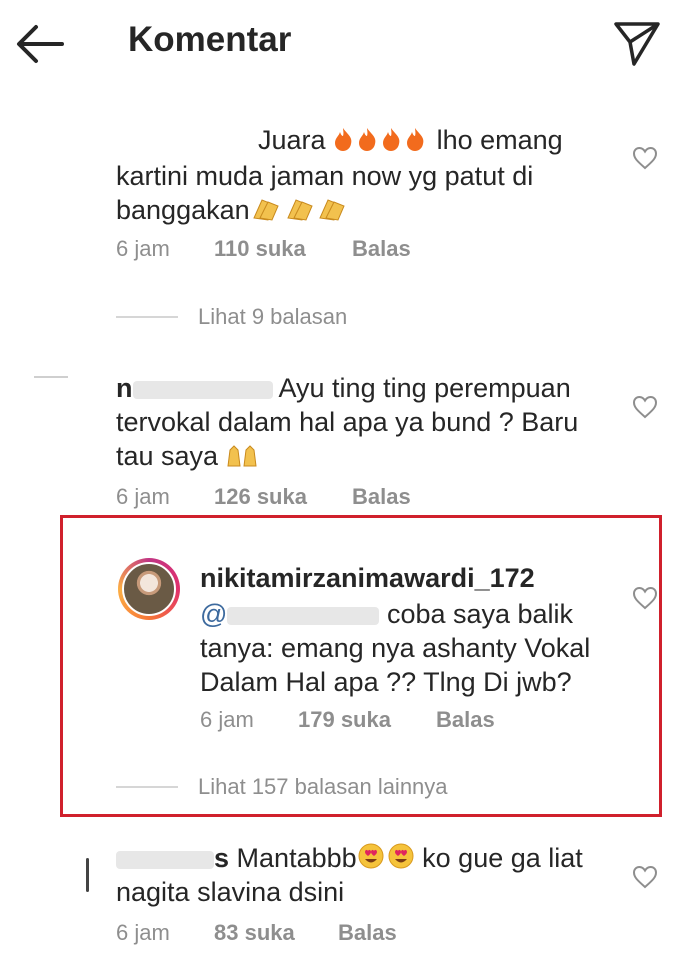 The width and height of the screenshot is (700, 977). What do you see at coordinates (147, 317) in the screenshot?
I see `divider` at bounding box center [147, 317].